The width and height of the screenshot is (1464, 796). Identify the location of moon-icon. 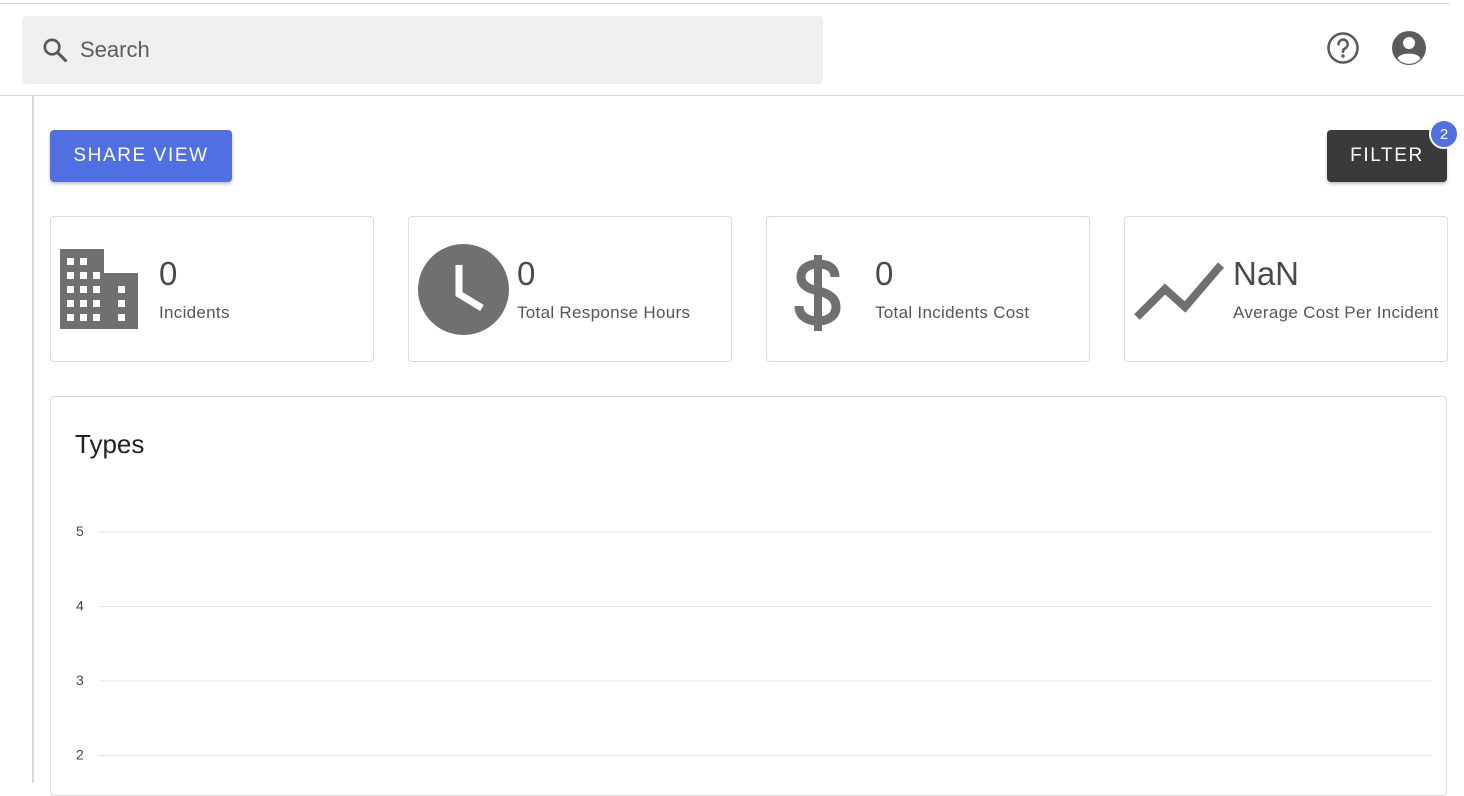
(1290, 47).